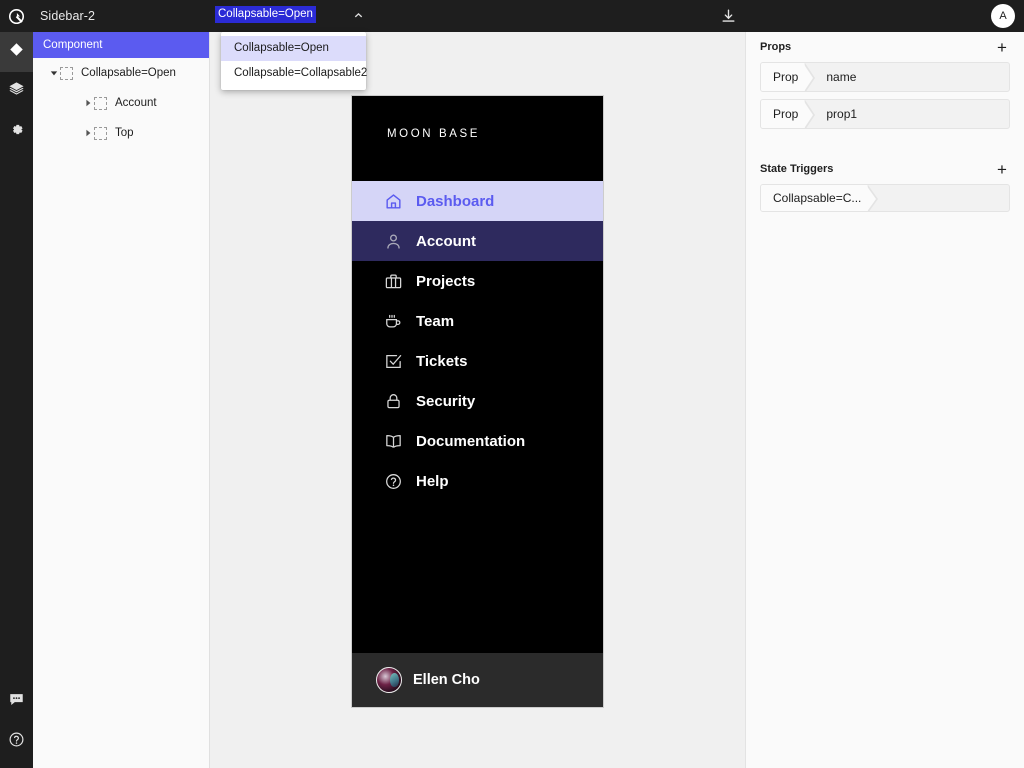  Describe the element at coordinates (16, 400) in the screenshot. I see `left-icon-rail` at that location.